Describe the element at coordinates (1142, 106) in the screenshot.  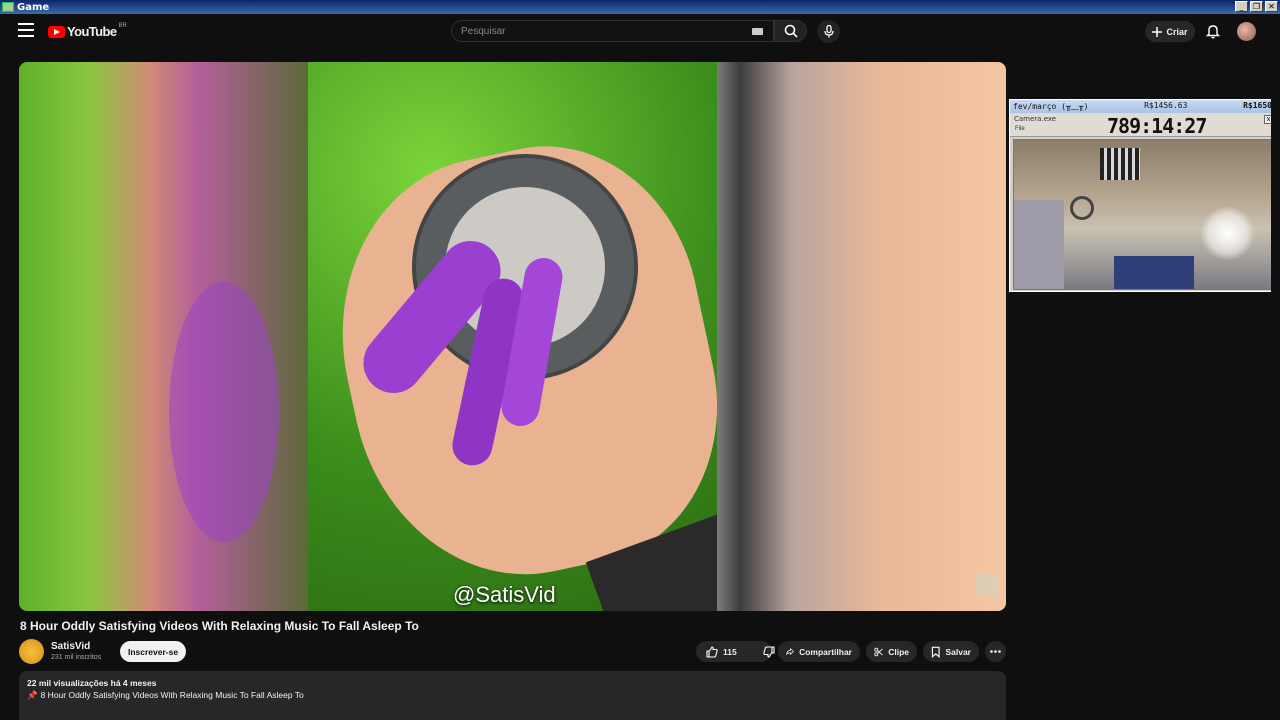
I see `donation-bar: fev/março (╥﹏╥) R$1456.63 R$1650` at that location.